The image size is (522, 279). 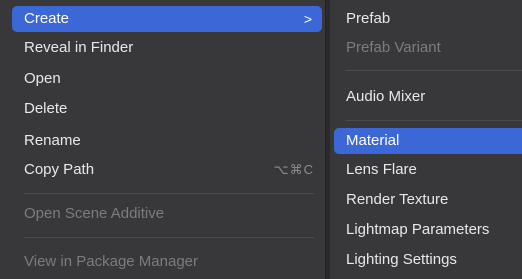 What do you see at coordinates (94, 213) in the screenshot?
I see `menu-item-open-scene-additive-label: Open Scene Additive` at bounding box center [94, 213].